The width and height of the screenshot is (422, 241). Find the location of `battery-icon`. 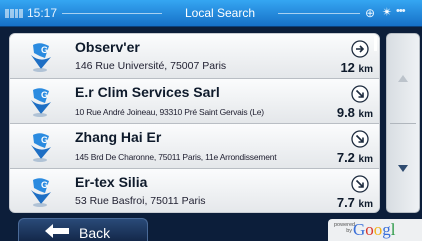

battery-icon is located at coordinates (14, 13).